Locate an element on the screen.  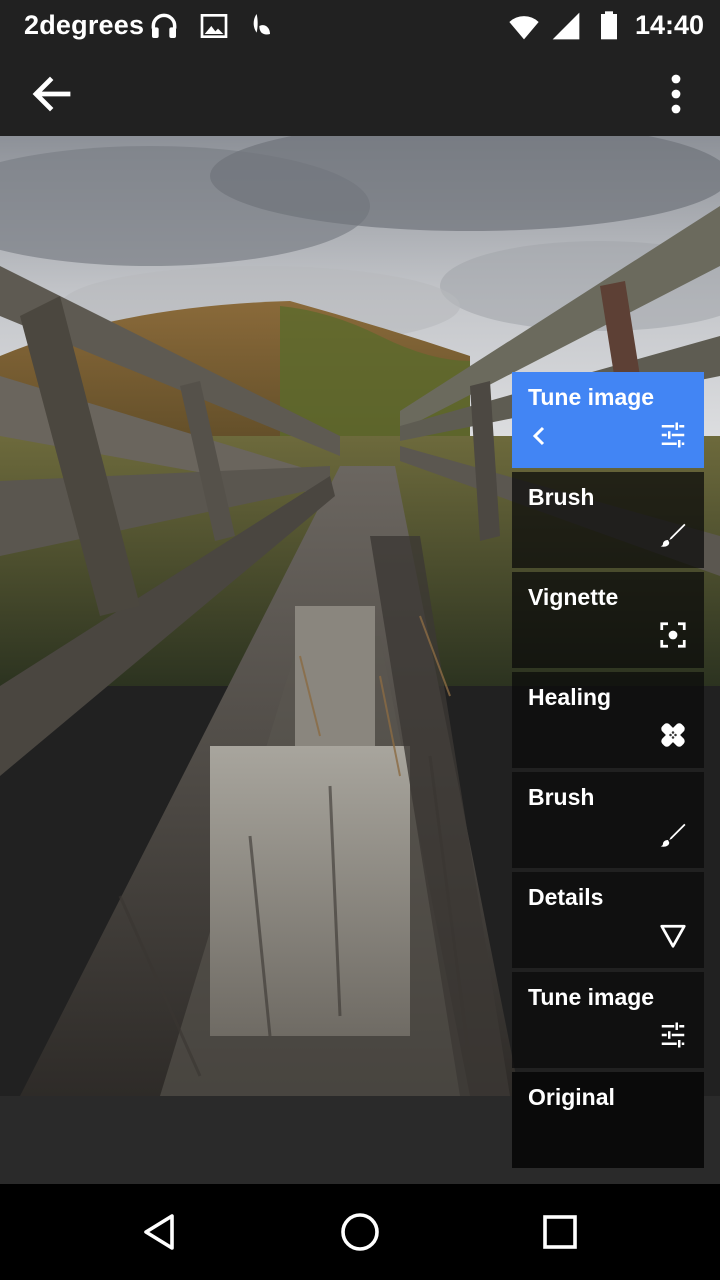
image-icon is located at coordinates (214, 26).